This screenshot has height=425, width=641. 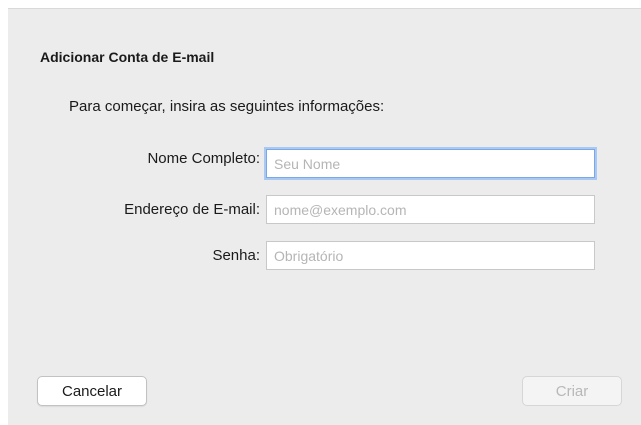 I want to click on password-field, so click(x=430, y=255).